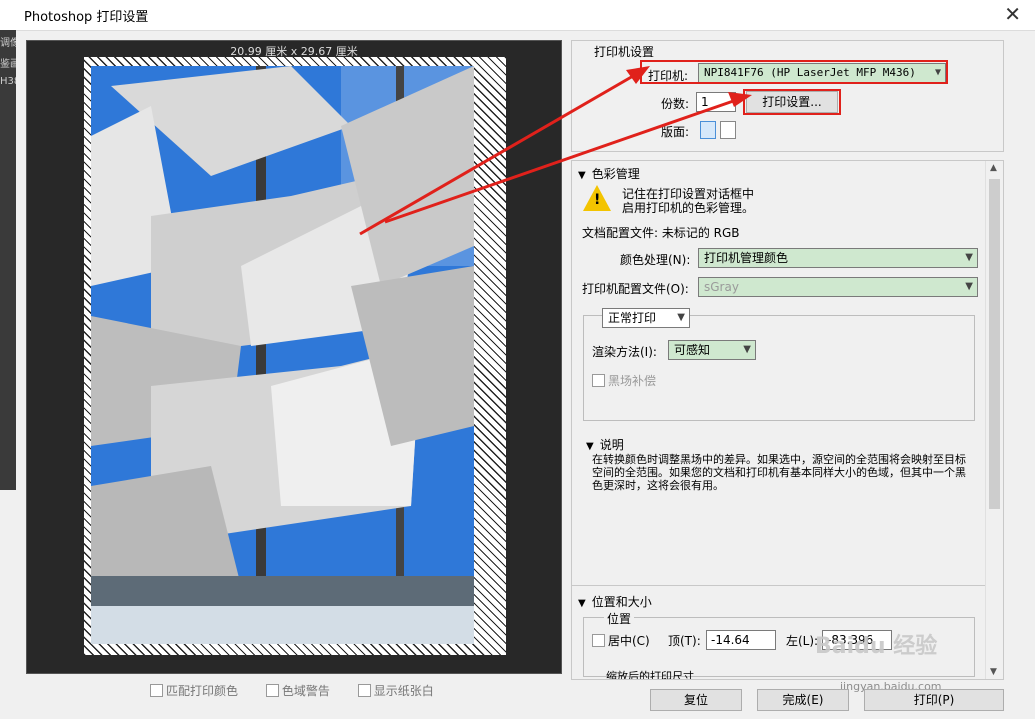  Describe the element at coordinates (779, 585) in the screenshot. I see `divider` at that location.